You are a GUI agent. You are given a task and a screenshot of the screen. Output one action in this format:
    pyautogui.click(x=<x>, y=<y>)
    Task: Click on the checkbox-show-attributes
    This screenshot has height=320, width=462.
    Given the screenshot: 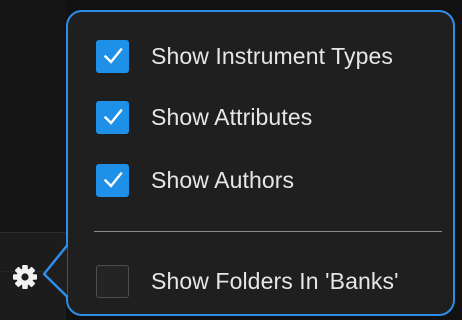 What is the action you would take?
    pyautogui.click(x=112, y=117)
    